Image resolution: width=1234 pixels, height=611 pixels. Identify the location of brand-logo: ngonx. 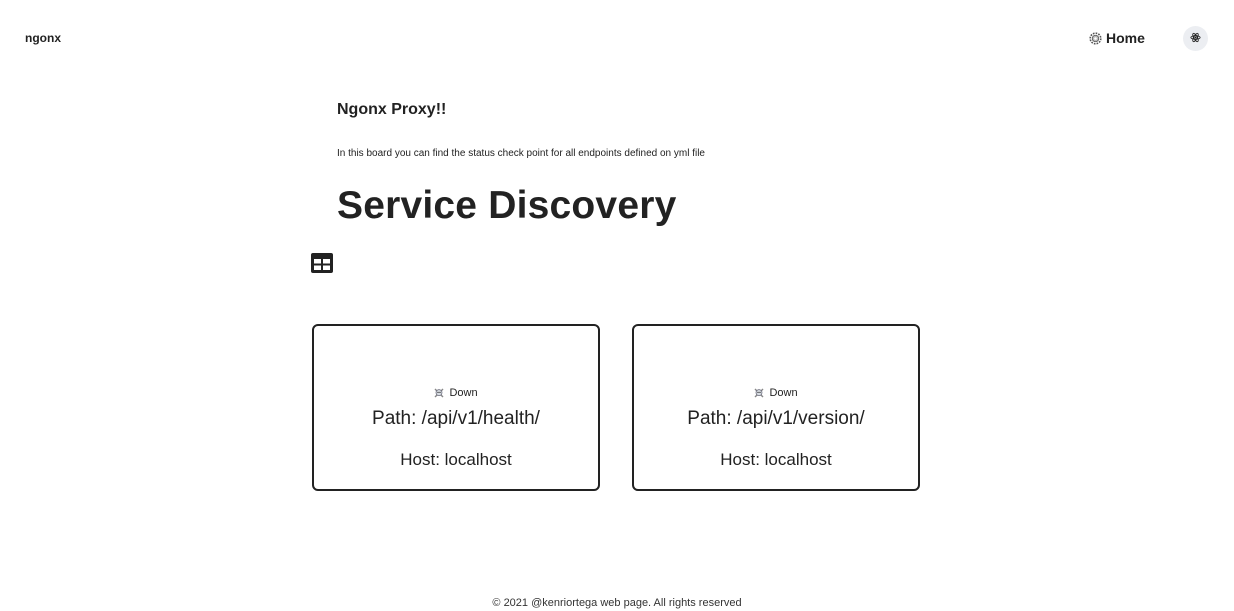
(43, 38).